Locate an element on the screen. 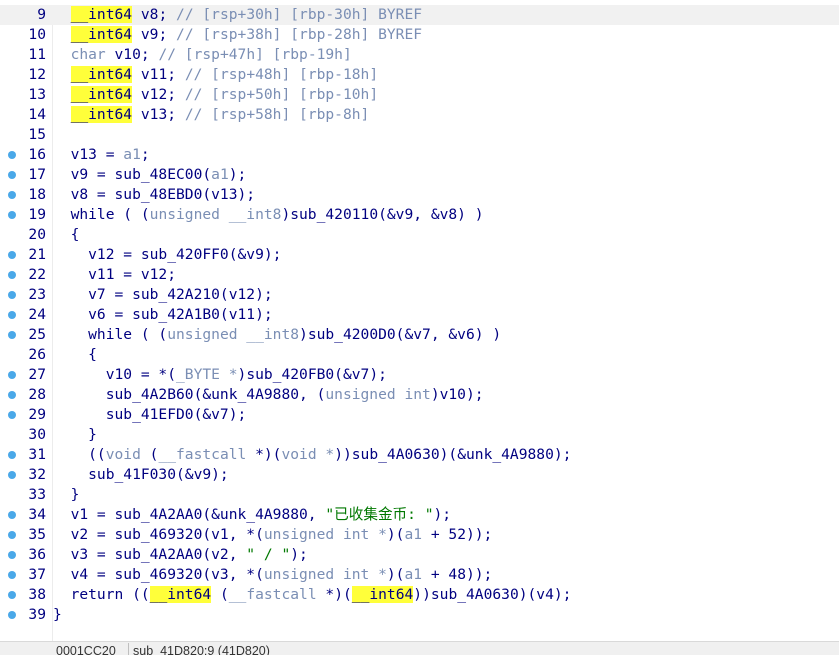 The image size is (839, 655). code-line: 14 __int64 v13; // [rsp+58h] [rbp-8h] is located at coordinates (419, 115).